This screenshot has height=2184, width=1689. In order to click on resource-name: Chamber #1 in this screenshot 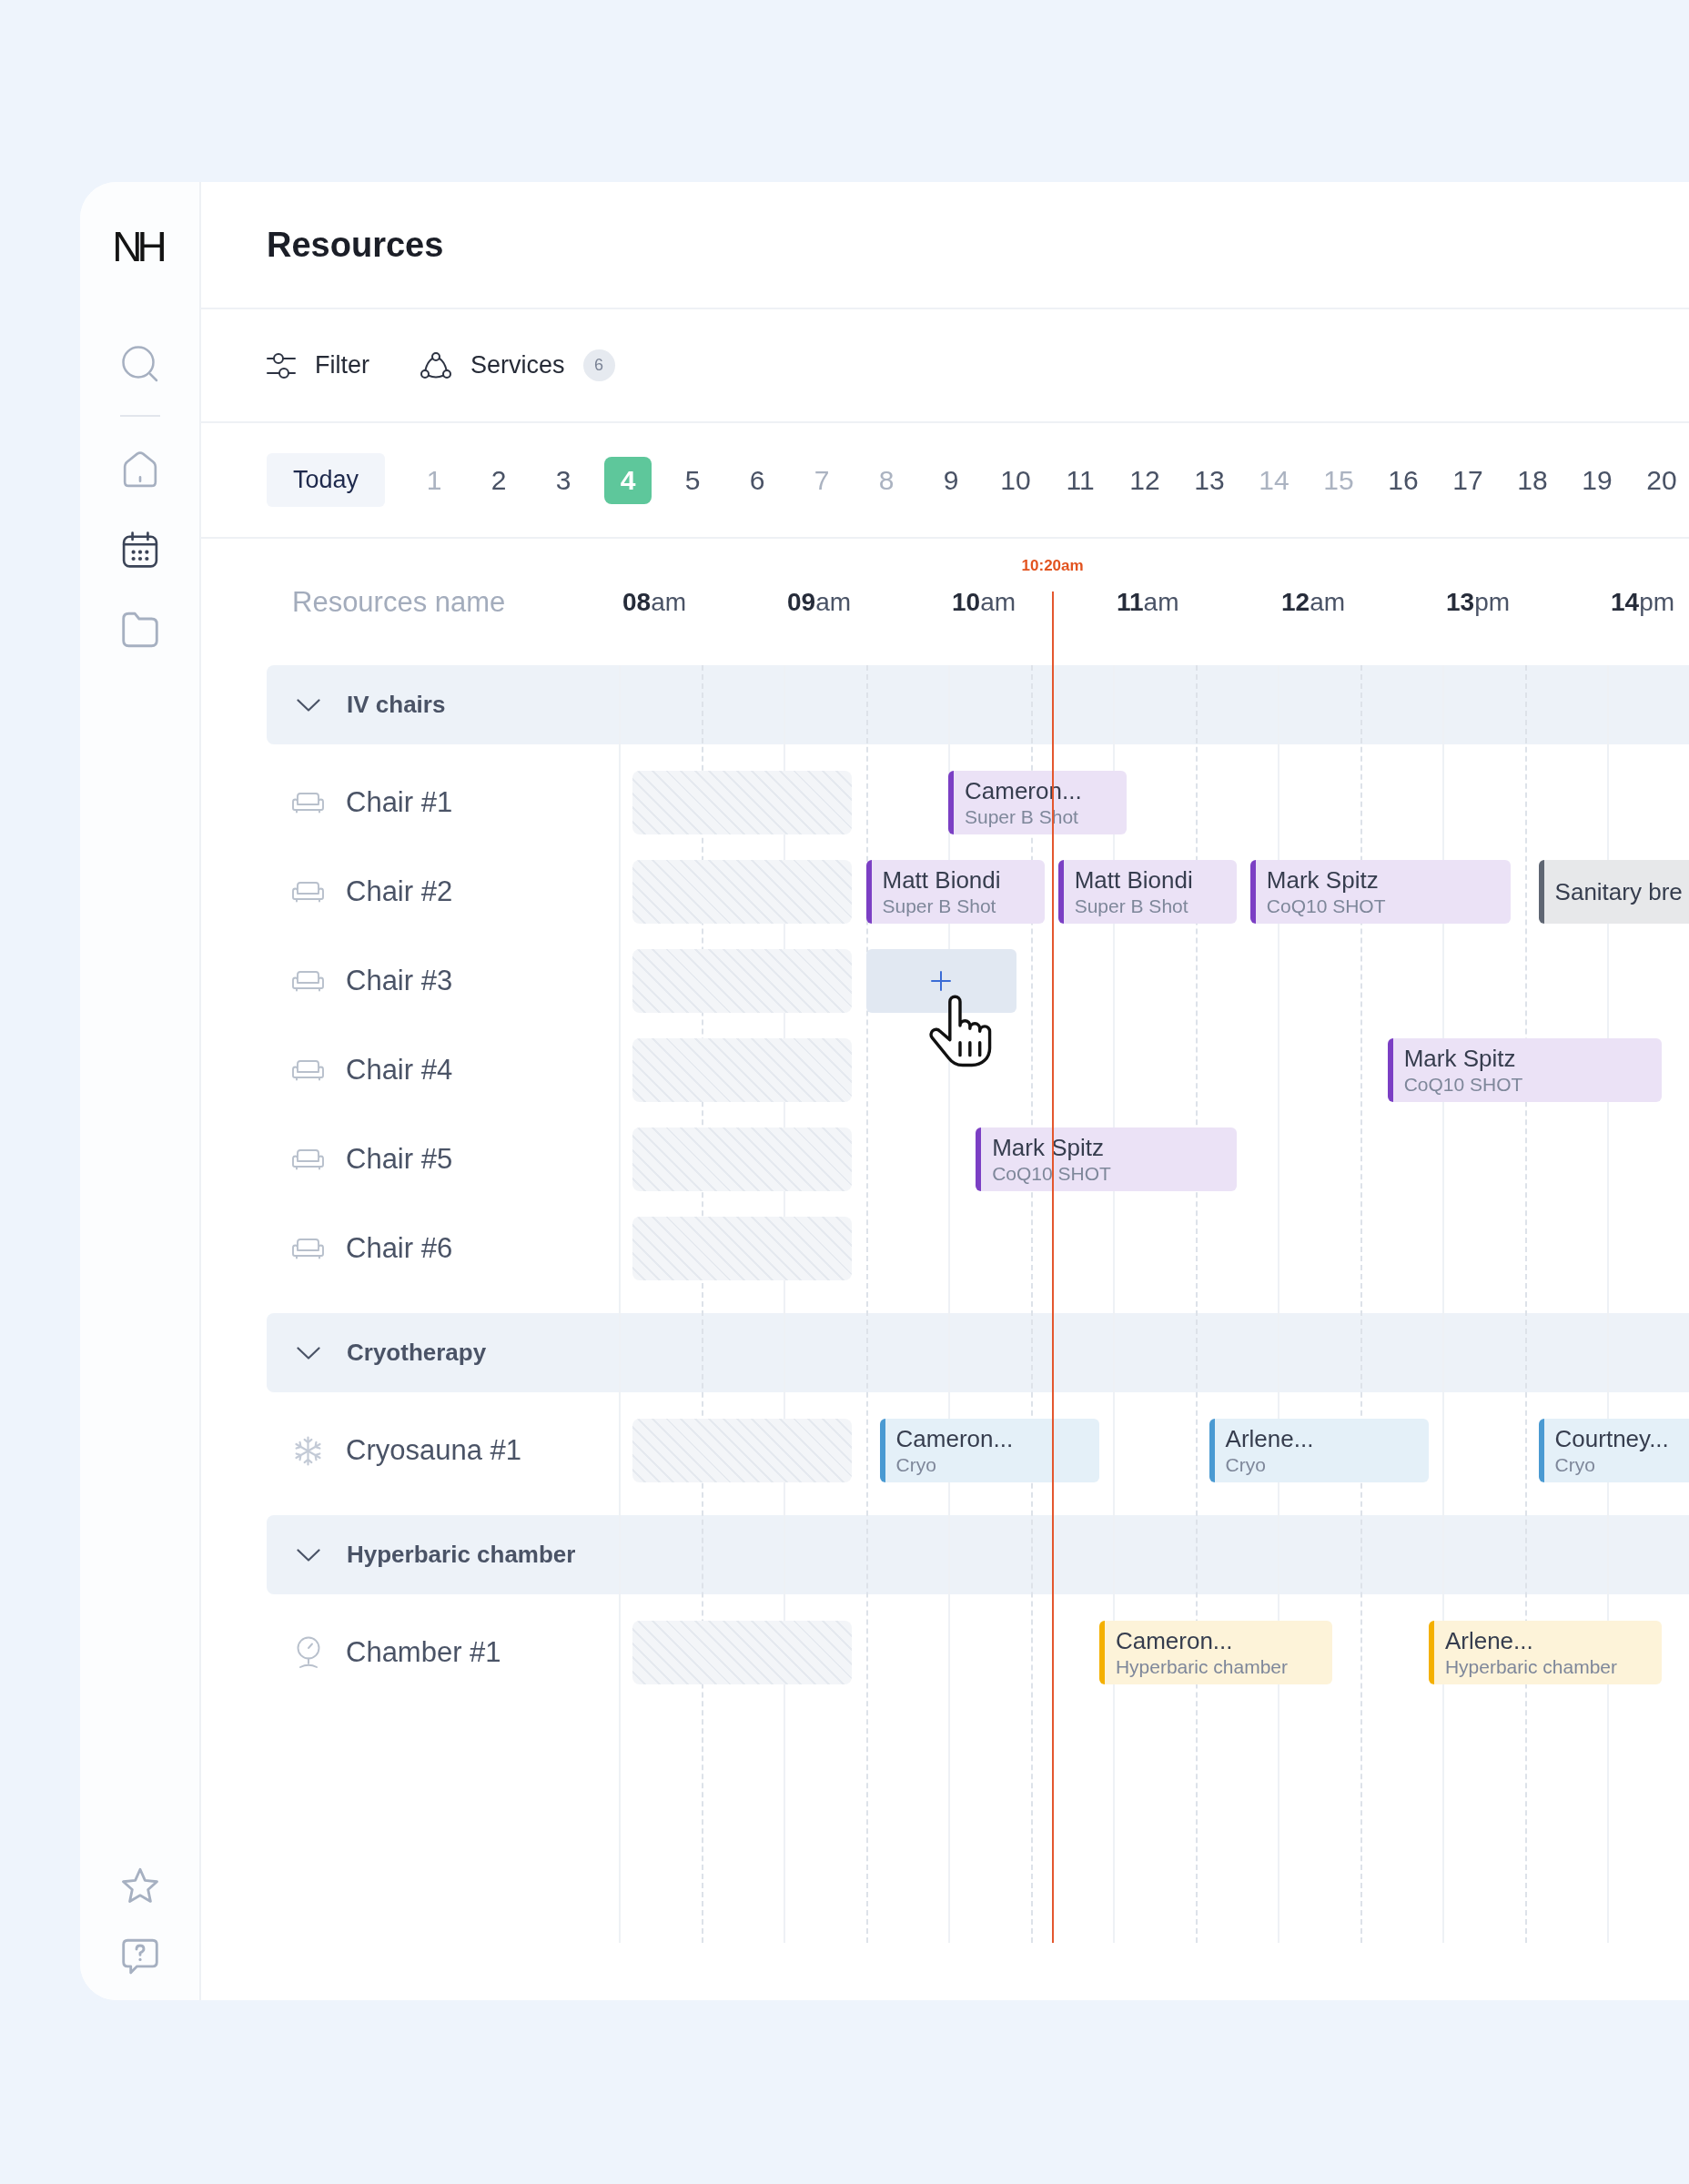, I will do `click(423, 1652)`.